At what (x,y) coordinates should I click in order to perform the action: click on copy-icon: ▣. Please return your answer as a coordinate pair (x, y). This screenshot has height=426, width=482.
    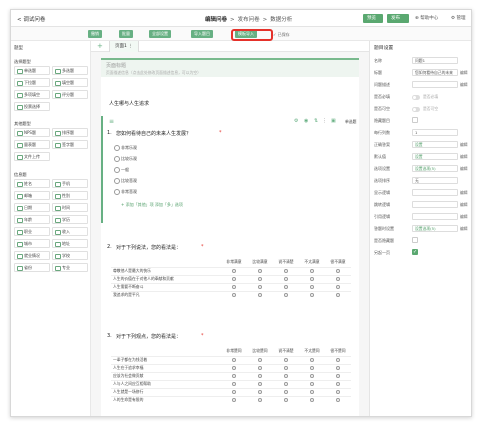
    Looking at the image, I should click on (333, 121).